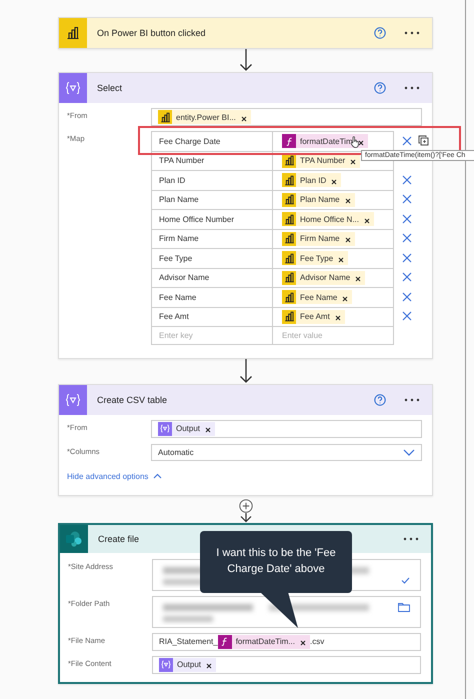 This screenshot has height=699, width=474. What do you see at coordinates (132, 399) in the screenshot?
I see `step-title: Create CSV table` at bounding box center [132, 399].